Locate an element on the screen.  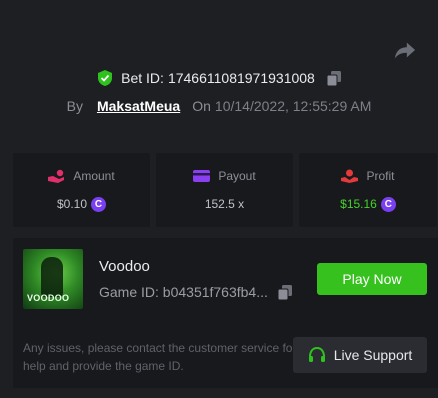
bet-id-value: 1746611081971931008 is located at coordinates (241, 78).